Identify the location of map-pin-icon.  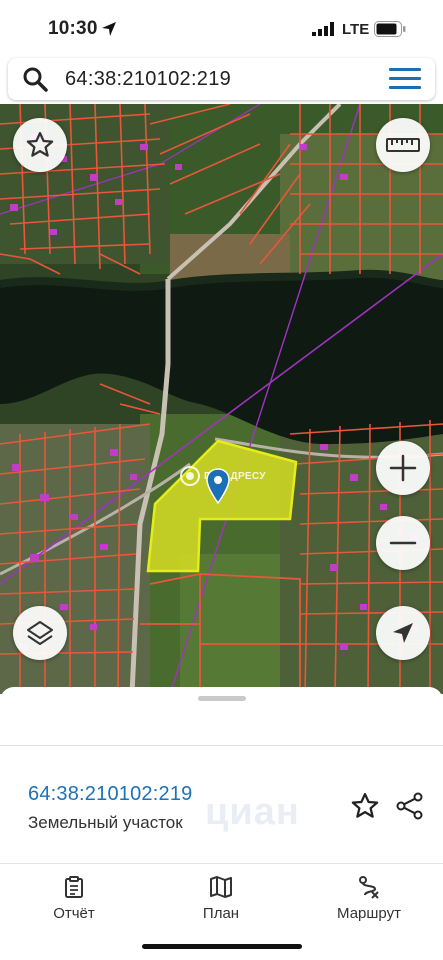
(218, 486).